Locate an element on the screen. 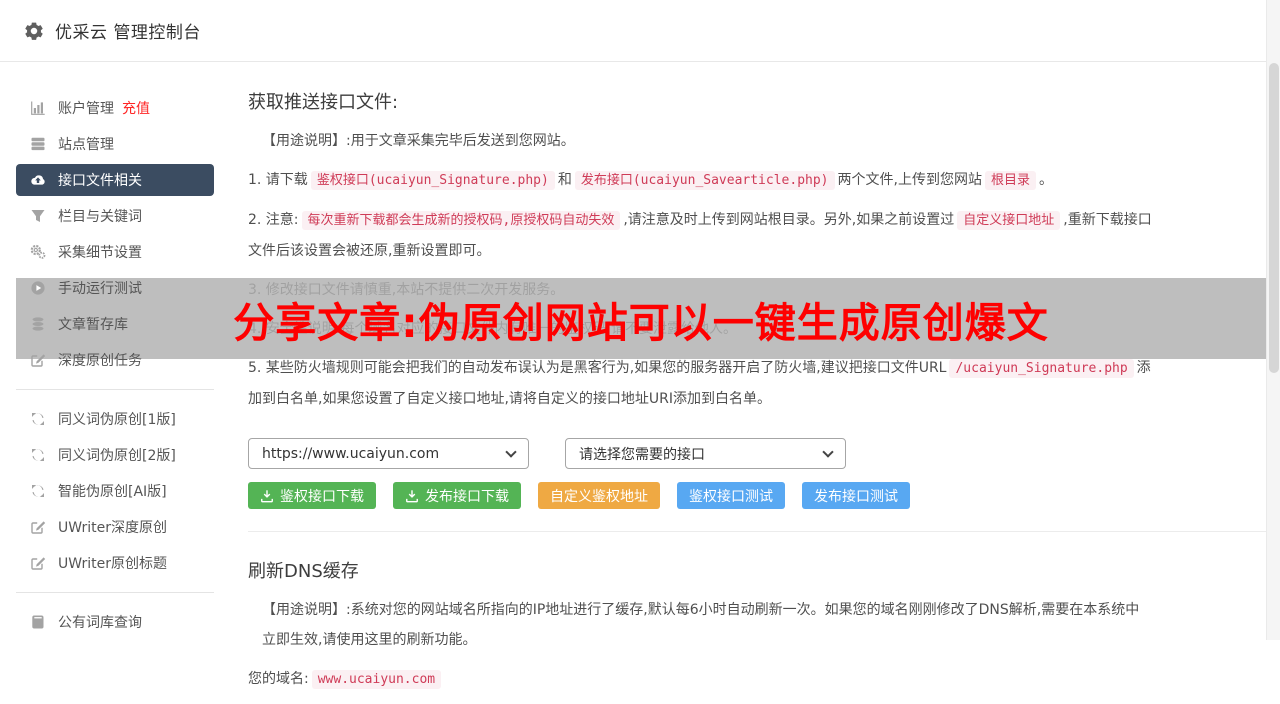 The image size is (1280, 704). scrollbar-track is located at coordinates (1273, 320).